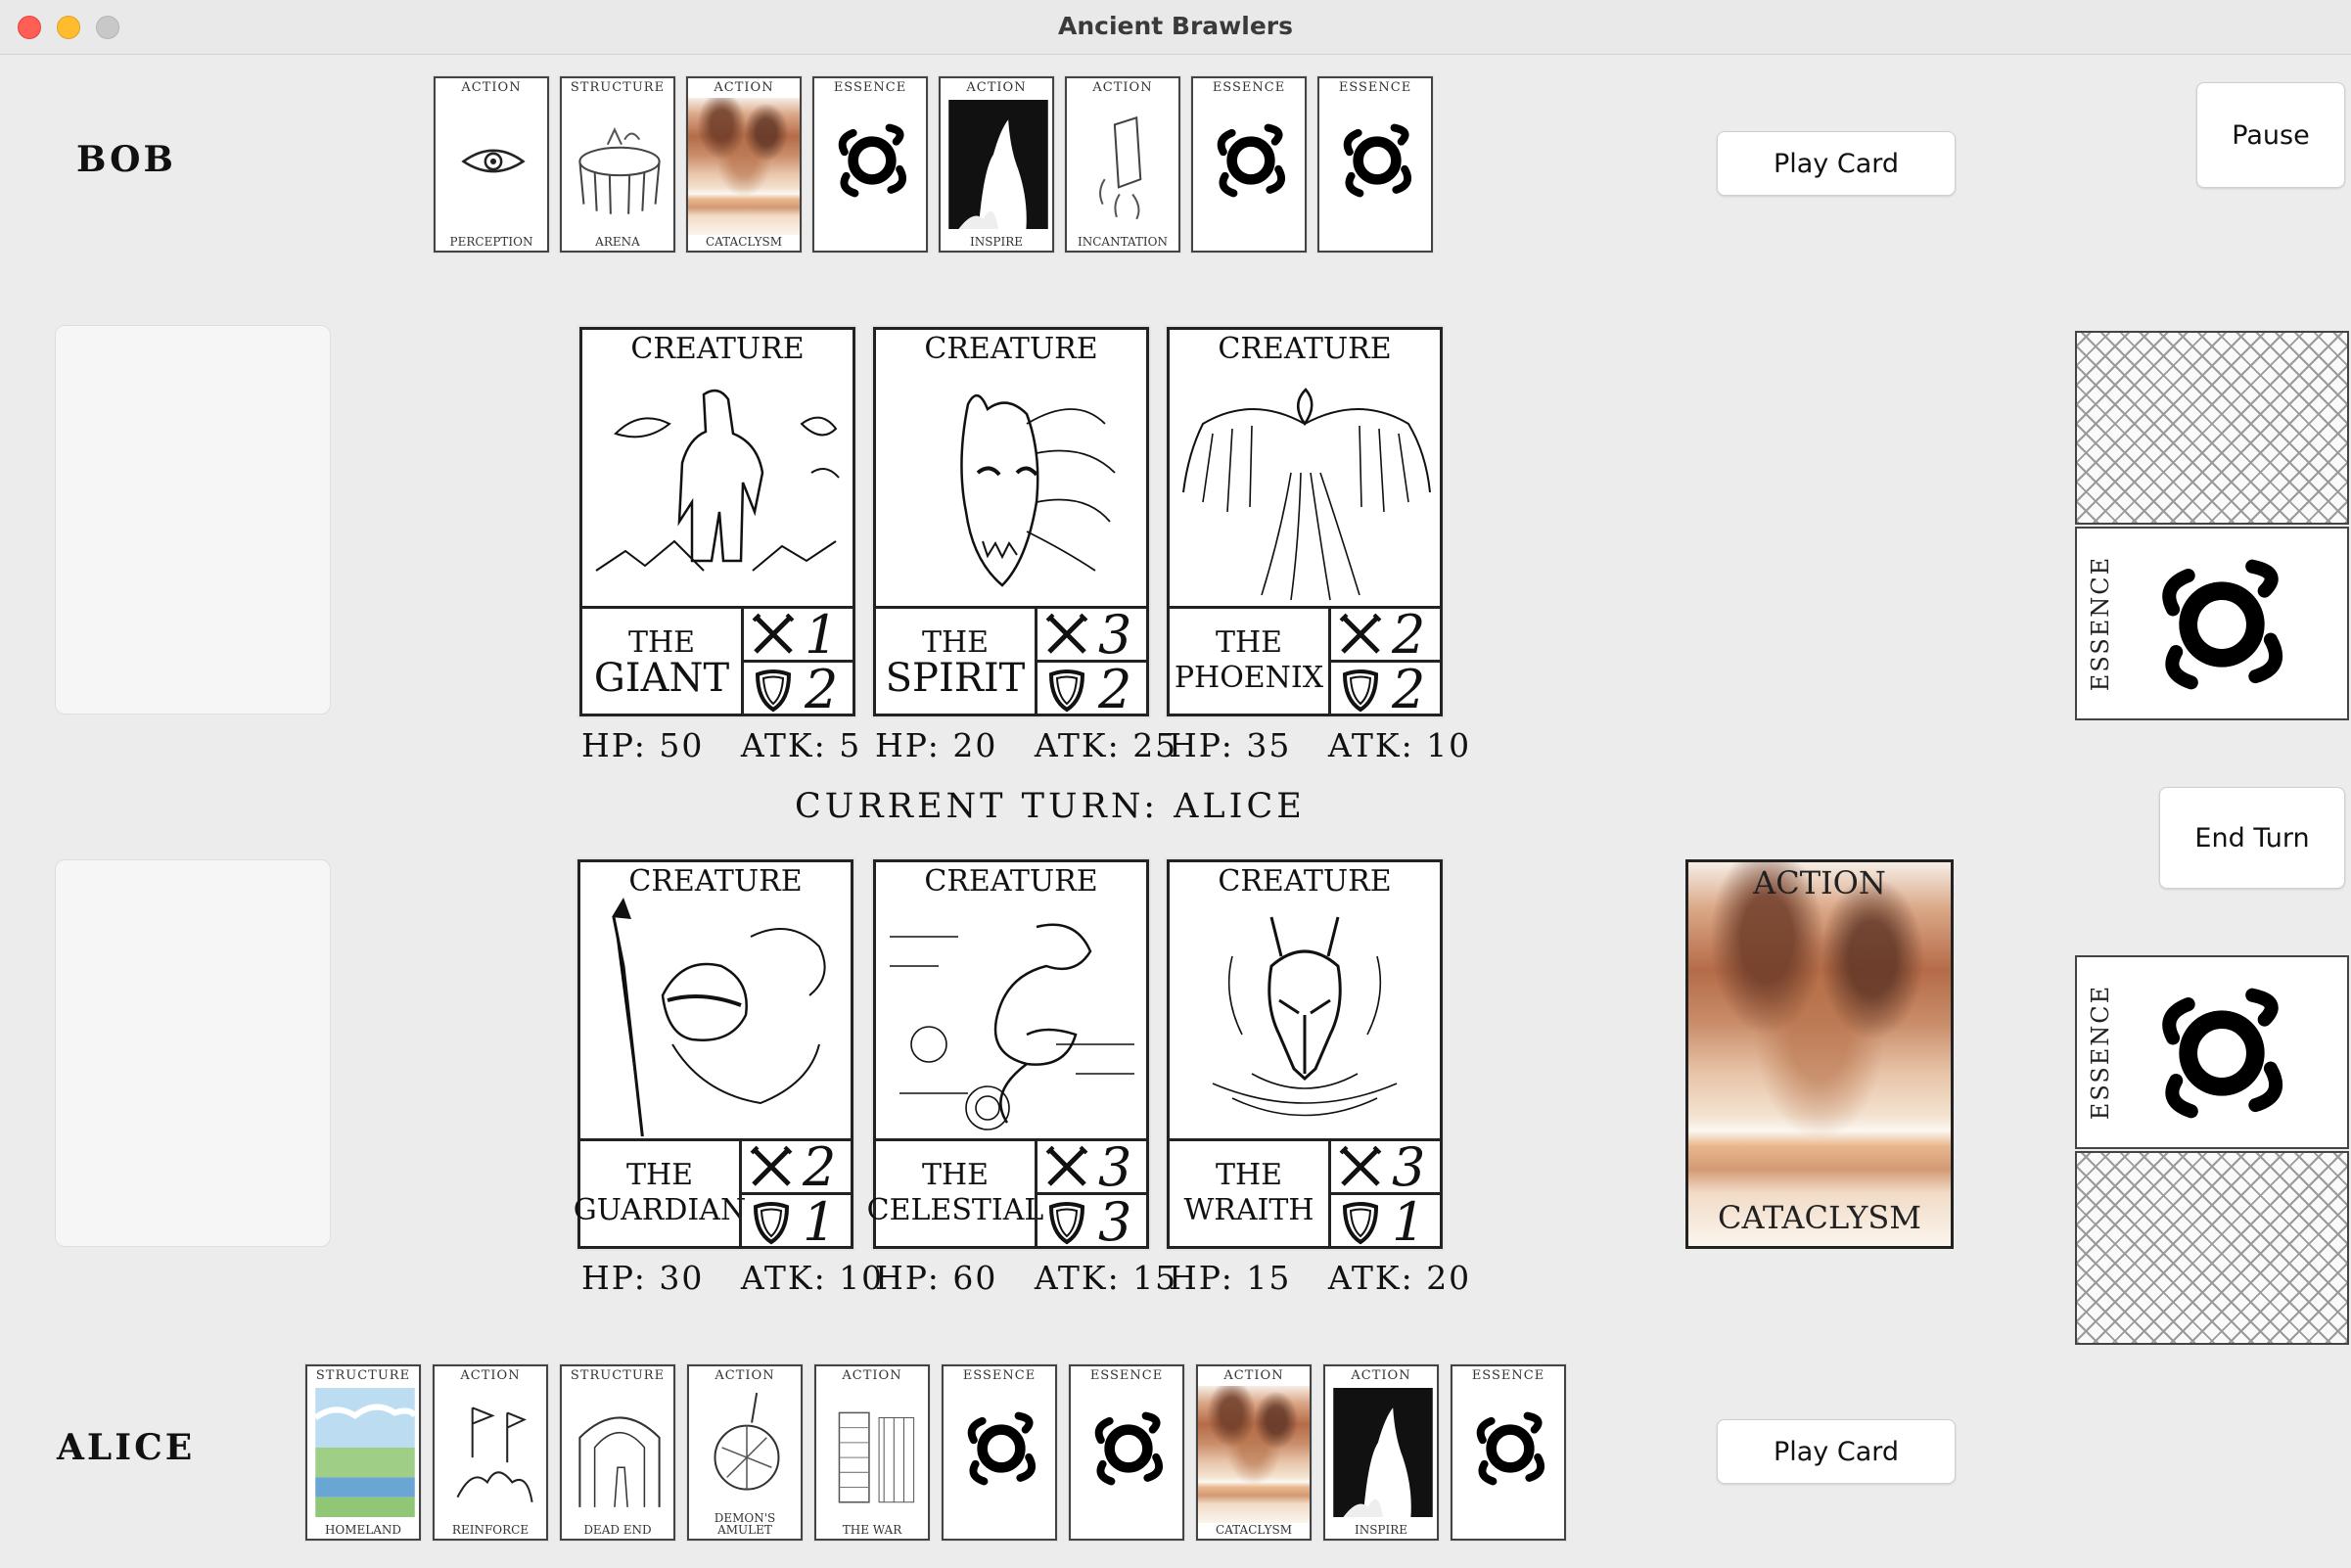  Describe the element at coordinates (717, 480) in the screenshot. I see `giant-art` at that location.